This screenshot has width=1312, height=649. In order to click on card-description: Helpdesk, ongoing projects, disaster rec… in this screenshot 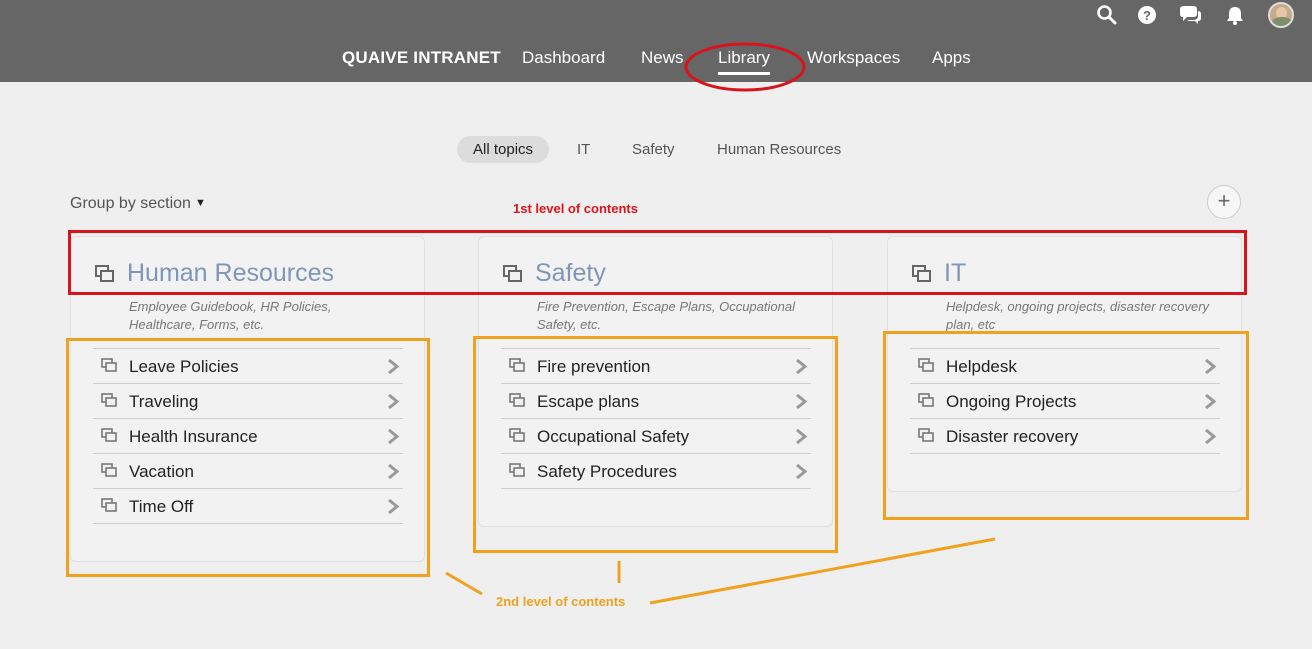, I will do `click(1078, 315)`.